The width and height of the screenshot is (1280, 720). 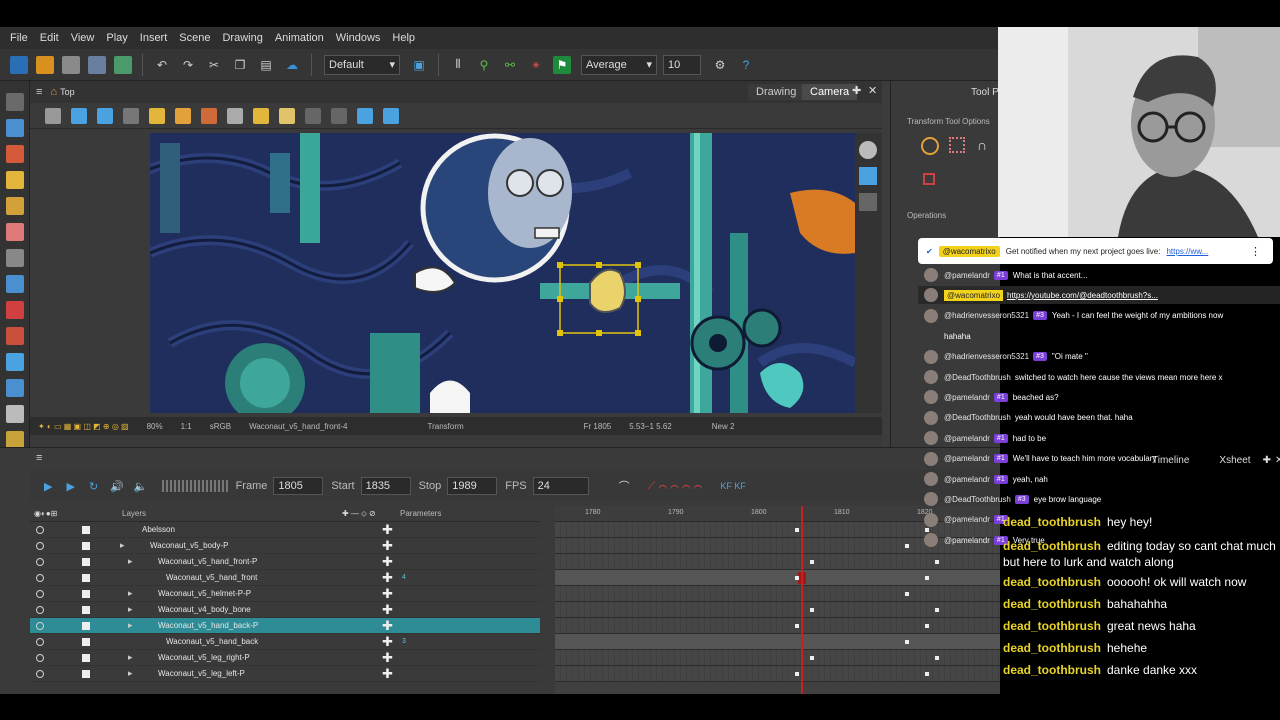 What do you see at coordinates (204, 593) in the screenshot?
I see `layer-name: Waconaut_v5_helmet-P-P` at bounding box center [204, 593].